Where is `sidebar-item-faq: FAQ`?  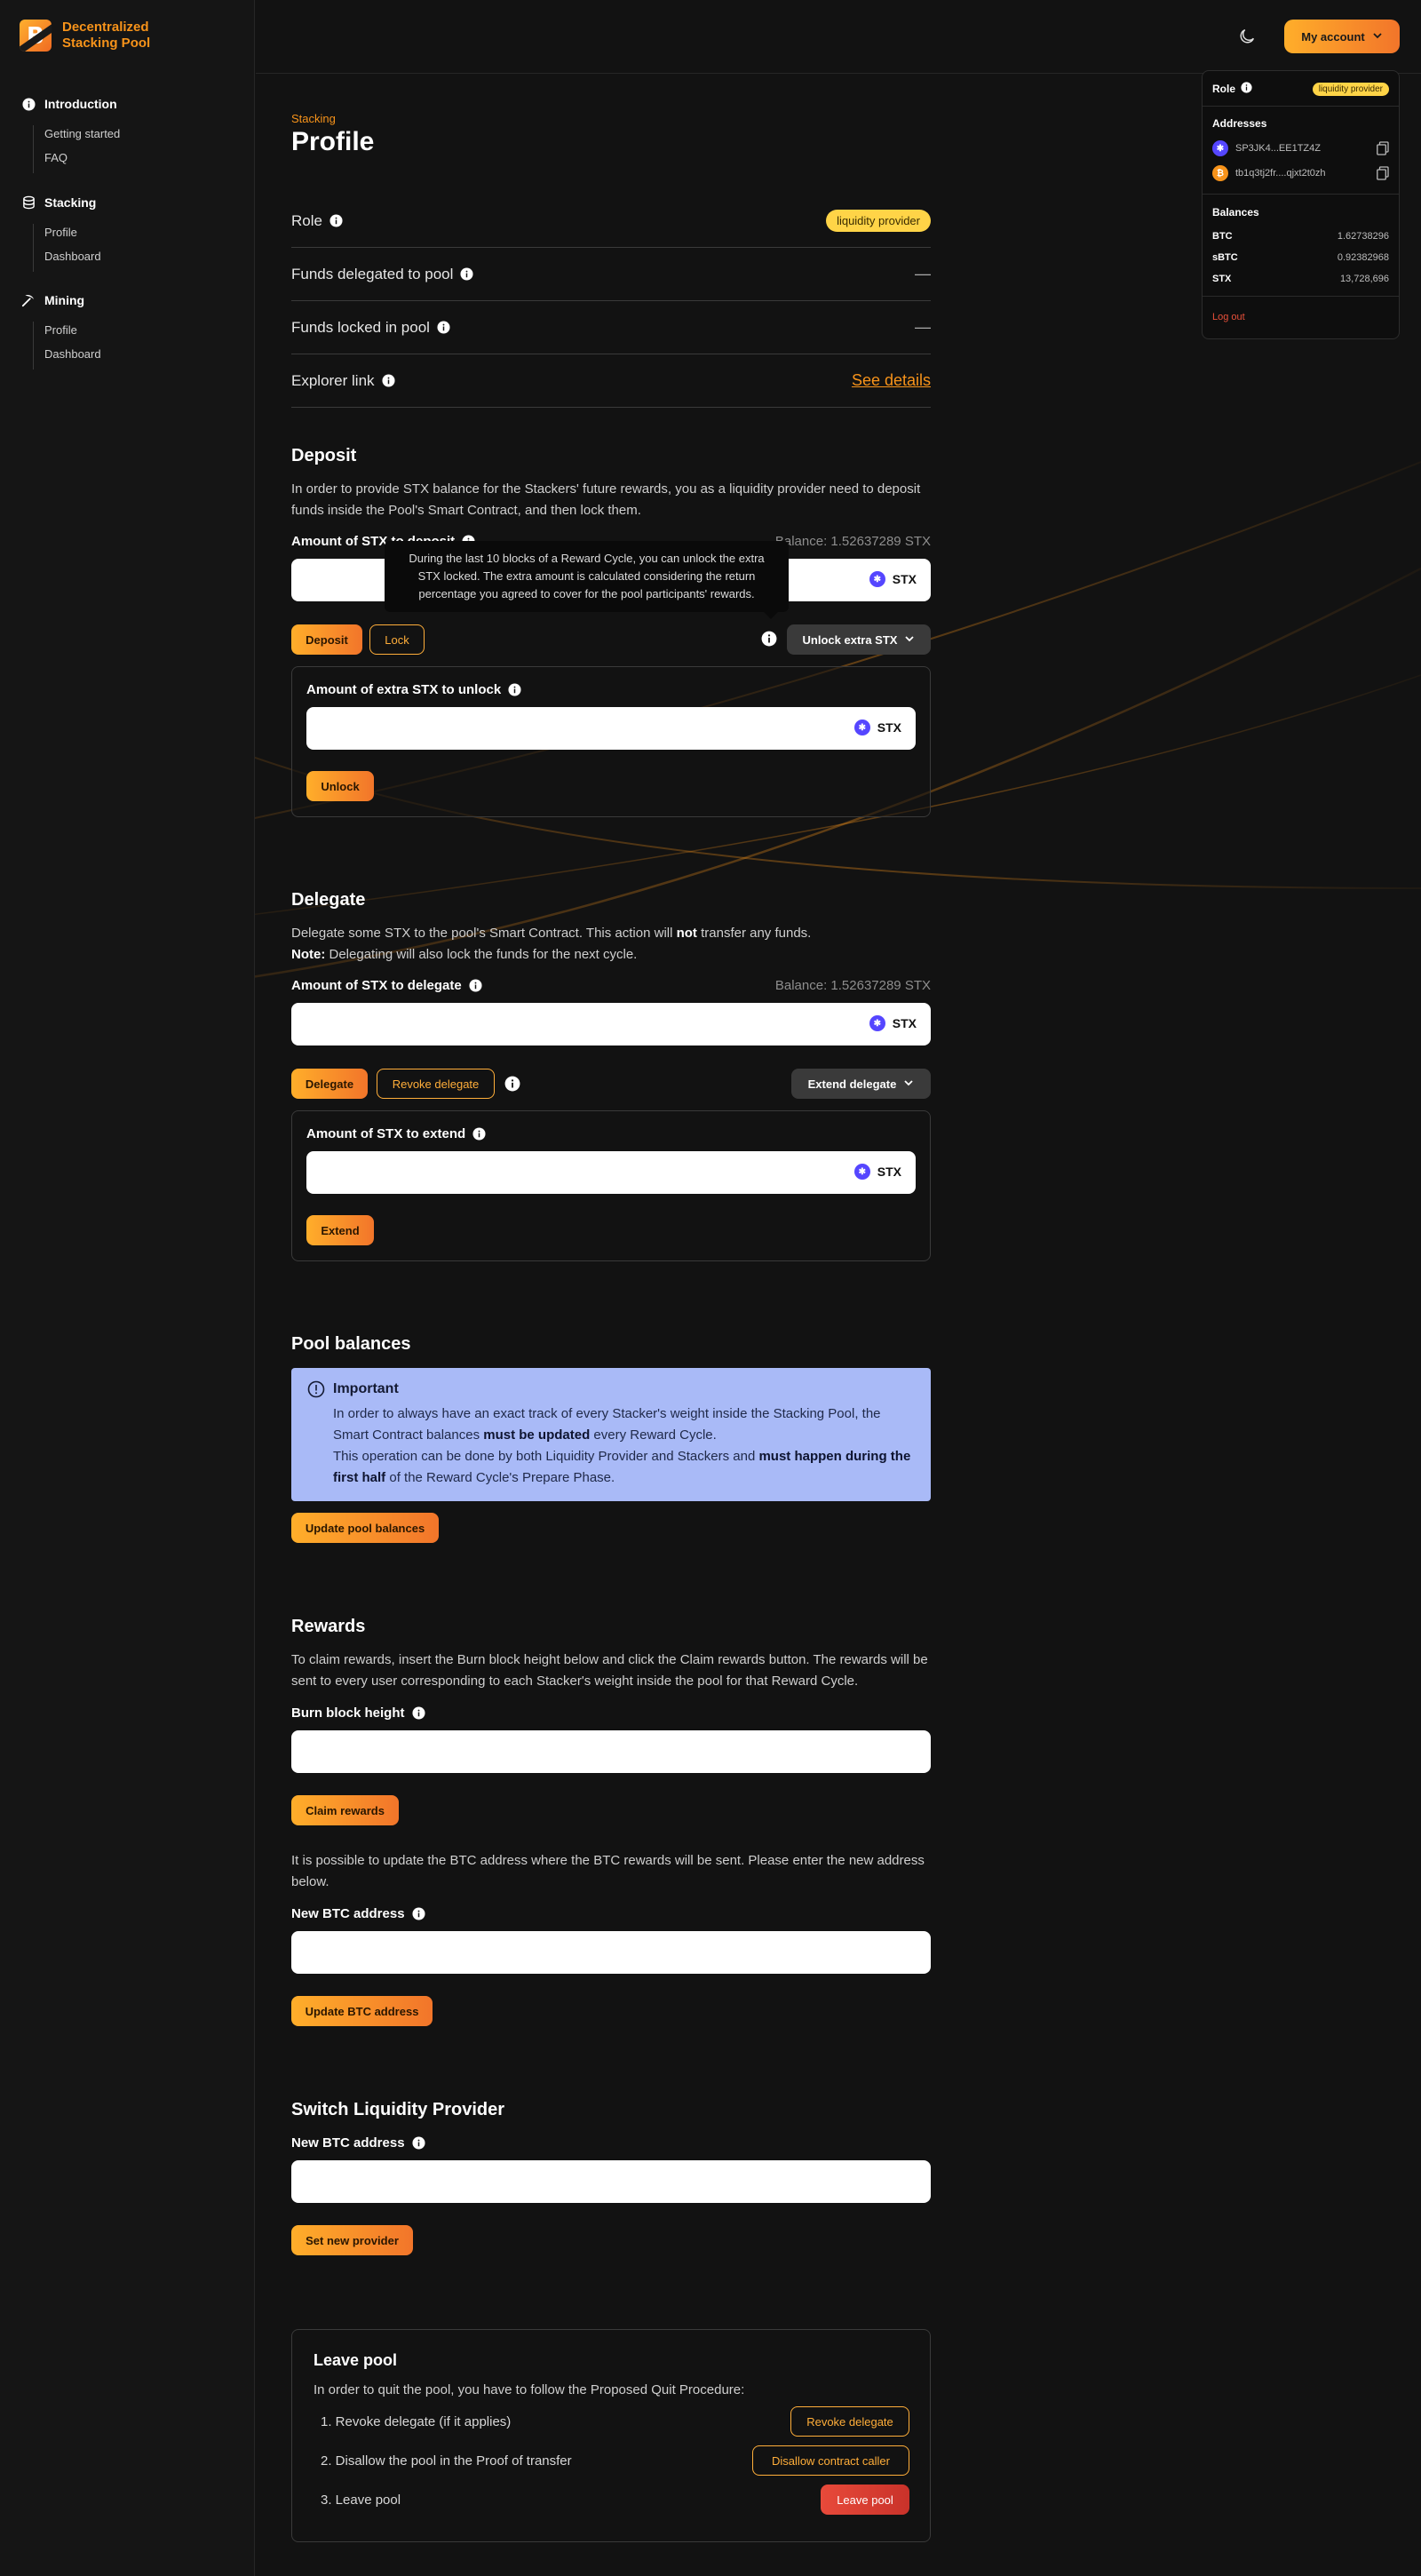 sidebar-item-faq: FAQ is located at coordinates (82, 161).